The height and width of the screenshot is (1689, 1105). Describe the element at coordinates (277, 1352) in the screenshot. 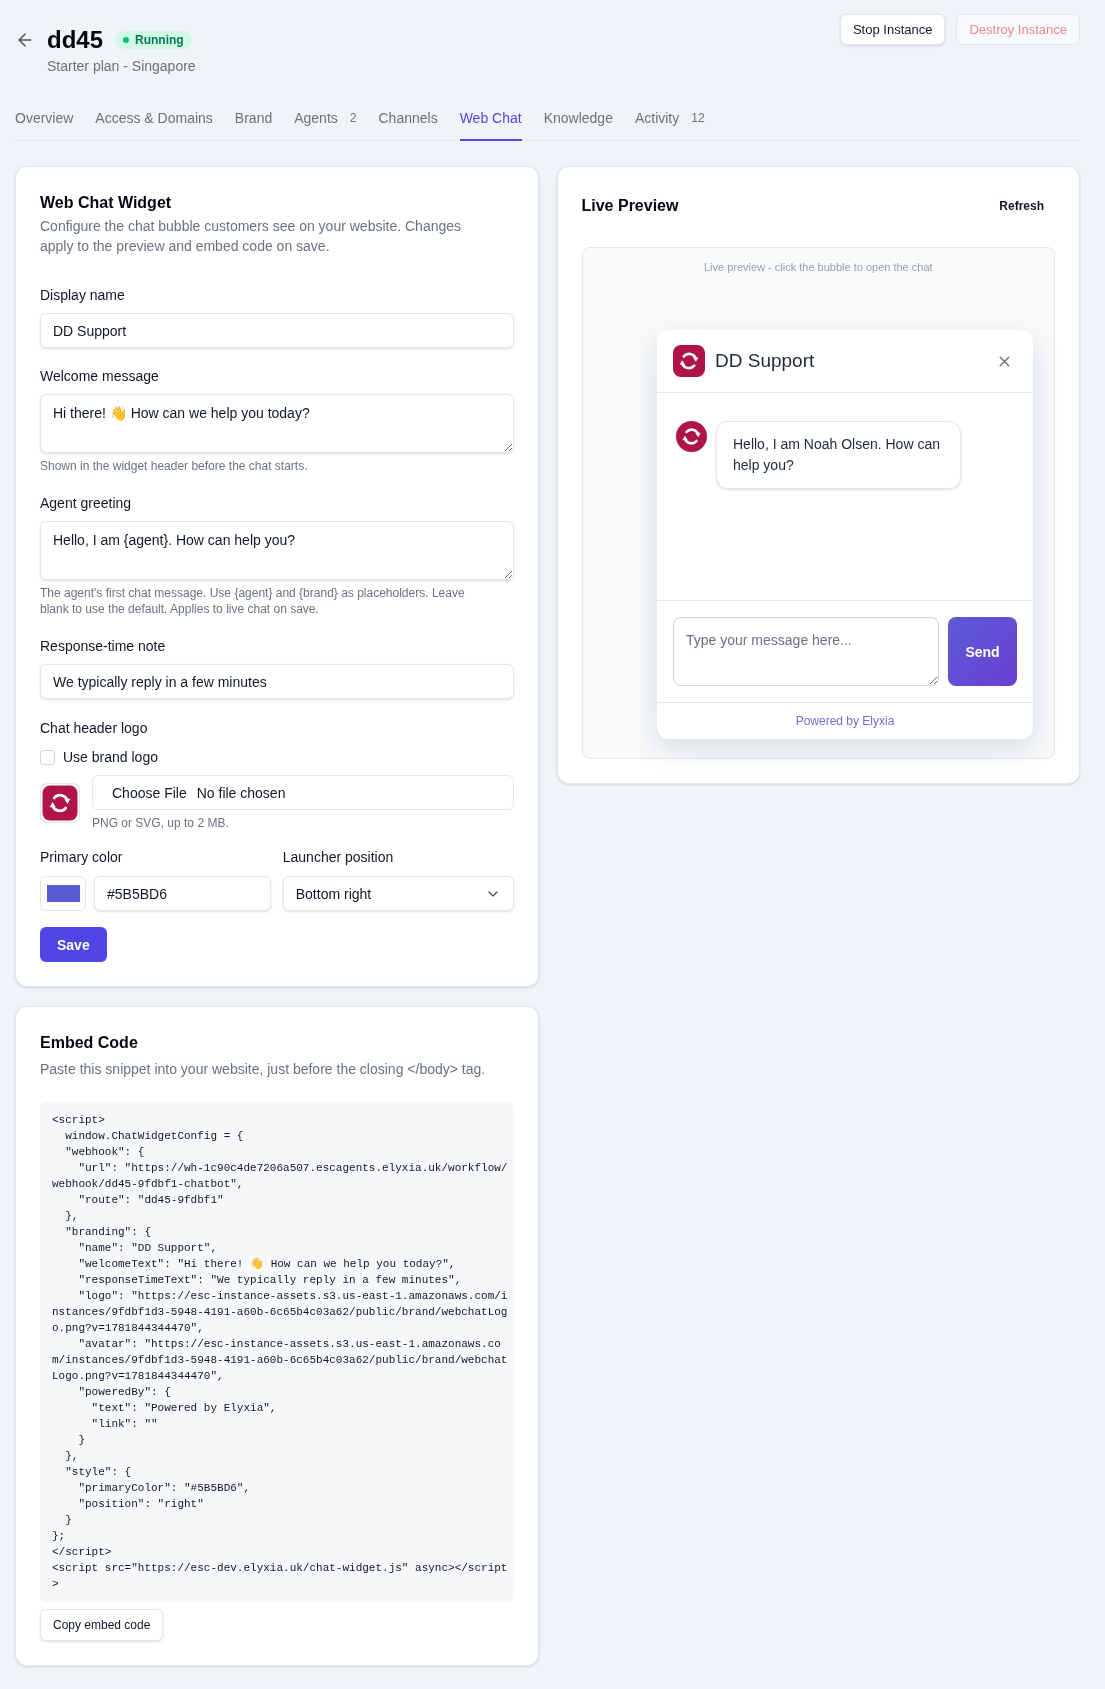

I see `code-block: <script> window.ChatWidgetConfig = { "webhook": { "url": "https://wh-1c90c4de7206a507.escagents.elyxia.uk/workflow/ webhook/dd45-9fdbf1-chatbot", "route": "dd45-9fdbf1" }, "branding": { "name": "DD Support", "welcomeText": "Hi there! 👋 How can we help you today?", "responseTimeText": "We typically reply in a few minutes", "logo": "https://esc-instance-assets.s3.us-east-1.amazonaws.com/i nstances/9fdbf1d3-5948-4191-a60b-6c65b4c03a62/public/brand/webchatLog o.png?v=1781844344470", "avatar": "https://esc-instance-assets.s3.us-east-1.amazonaws.co m/instances/9fdbf1d3-5948-4191-a60b-6c65b4c03a62/public/brand/webchat Logo.png?v=1781844344470", "poweredBy": { "text": "Powered by Elyxia", "link": "" } }, "style": { "primaryColor": "#5B5BD6", "position": "right" } }; </script> <script src="https://esc-dev.elyxia.uk/chat-widget.js" async></script >` at that location.